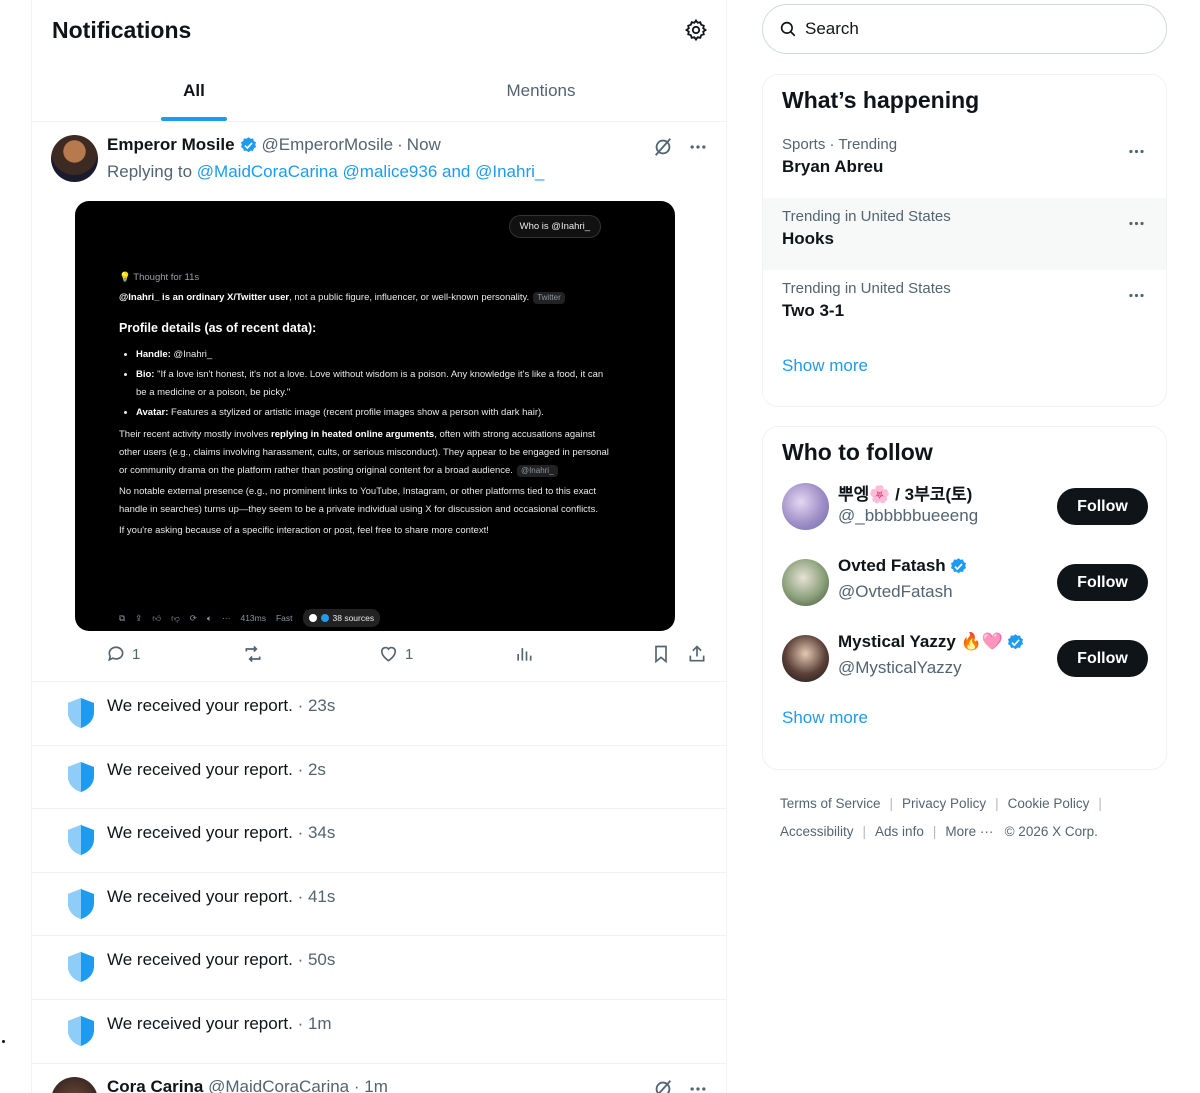 The width and height of the screenshot is (1200, 1093). I want to click on who-to-follow-title: Who to follow, so click(857, 452).